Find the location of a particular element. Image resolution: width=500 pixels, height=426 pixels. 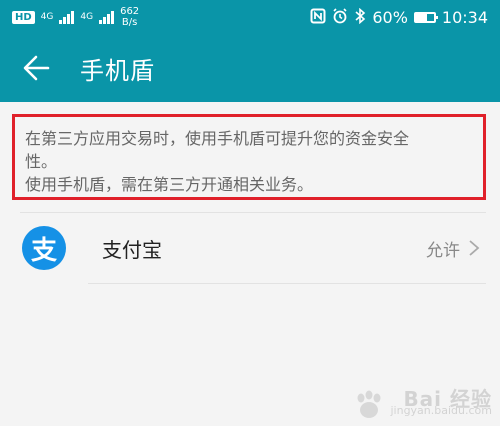

baidu-paw-icon is located at coordinates (369, 404).